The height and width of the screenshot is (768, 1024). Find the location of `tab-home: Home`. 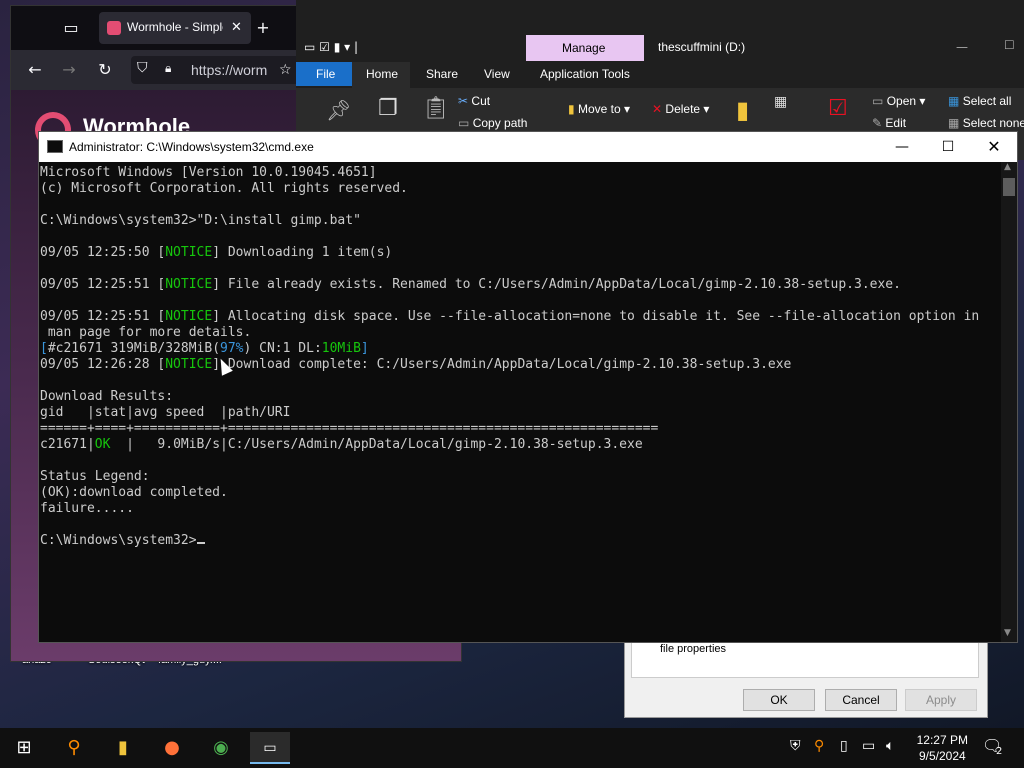

tab-home: Home is located at coordinates (381, 75).